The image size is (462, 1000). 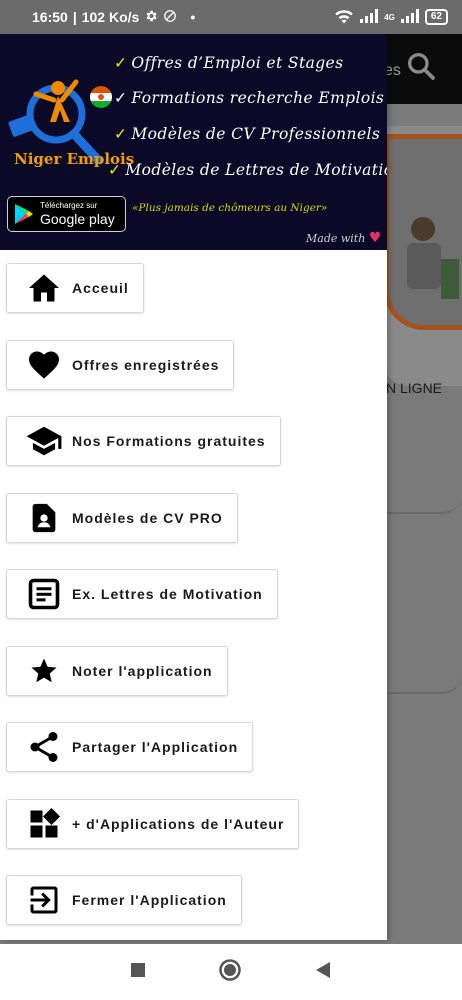 What do you see at coordinates (436, 17) in the screenshot?
I see `battery-icon: 62` at bounding box center [436, 17].